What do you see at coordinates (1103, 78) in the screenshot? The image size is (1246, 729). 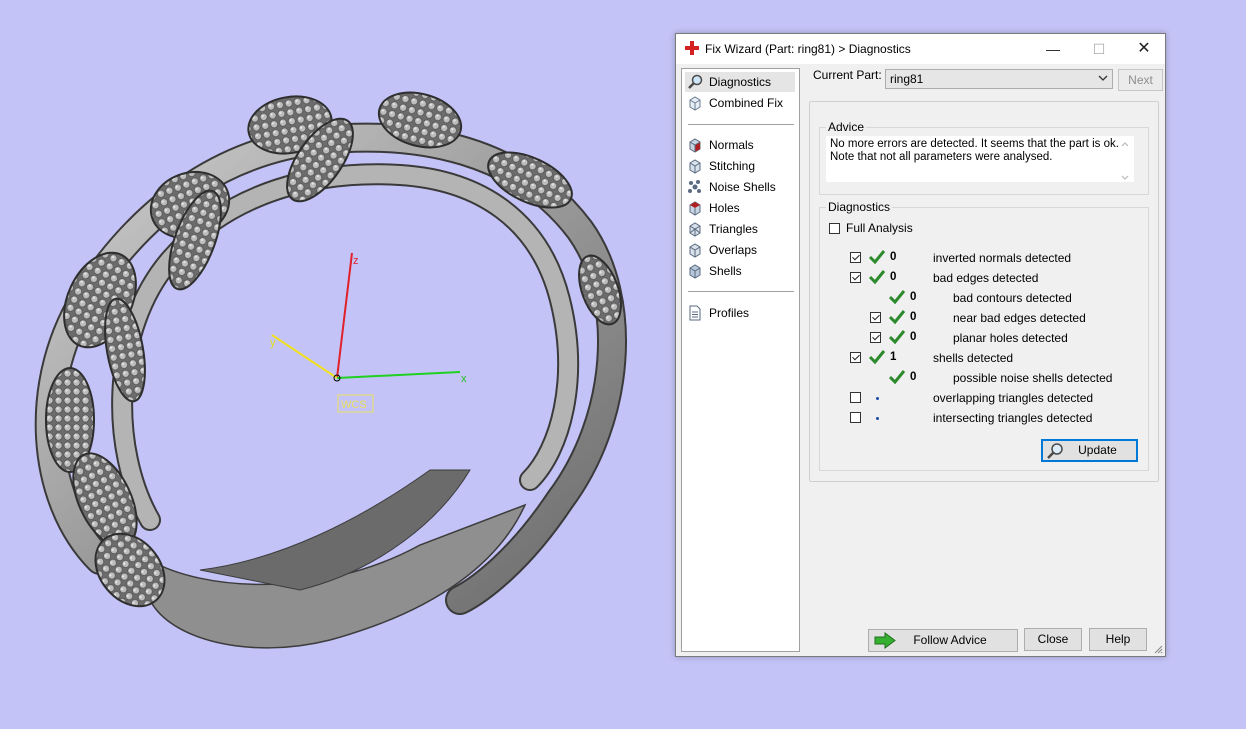 I see `chevron-down-icon` at bounding box center [1103, 78].